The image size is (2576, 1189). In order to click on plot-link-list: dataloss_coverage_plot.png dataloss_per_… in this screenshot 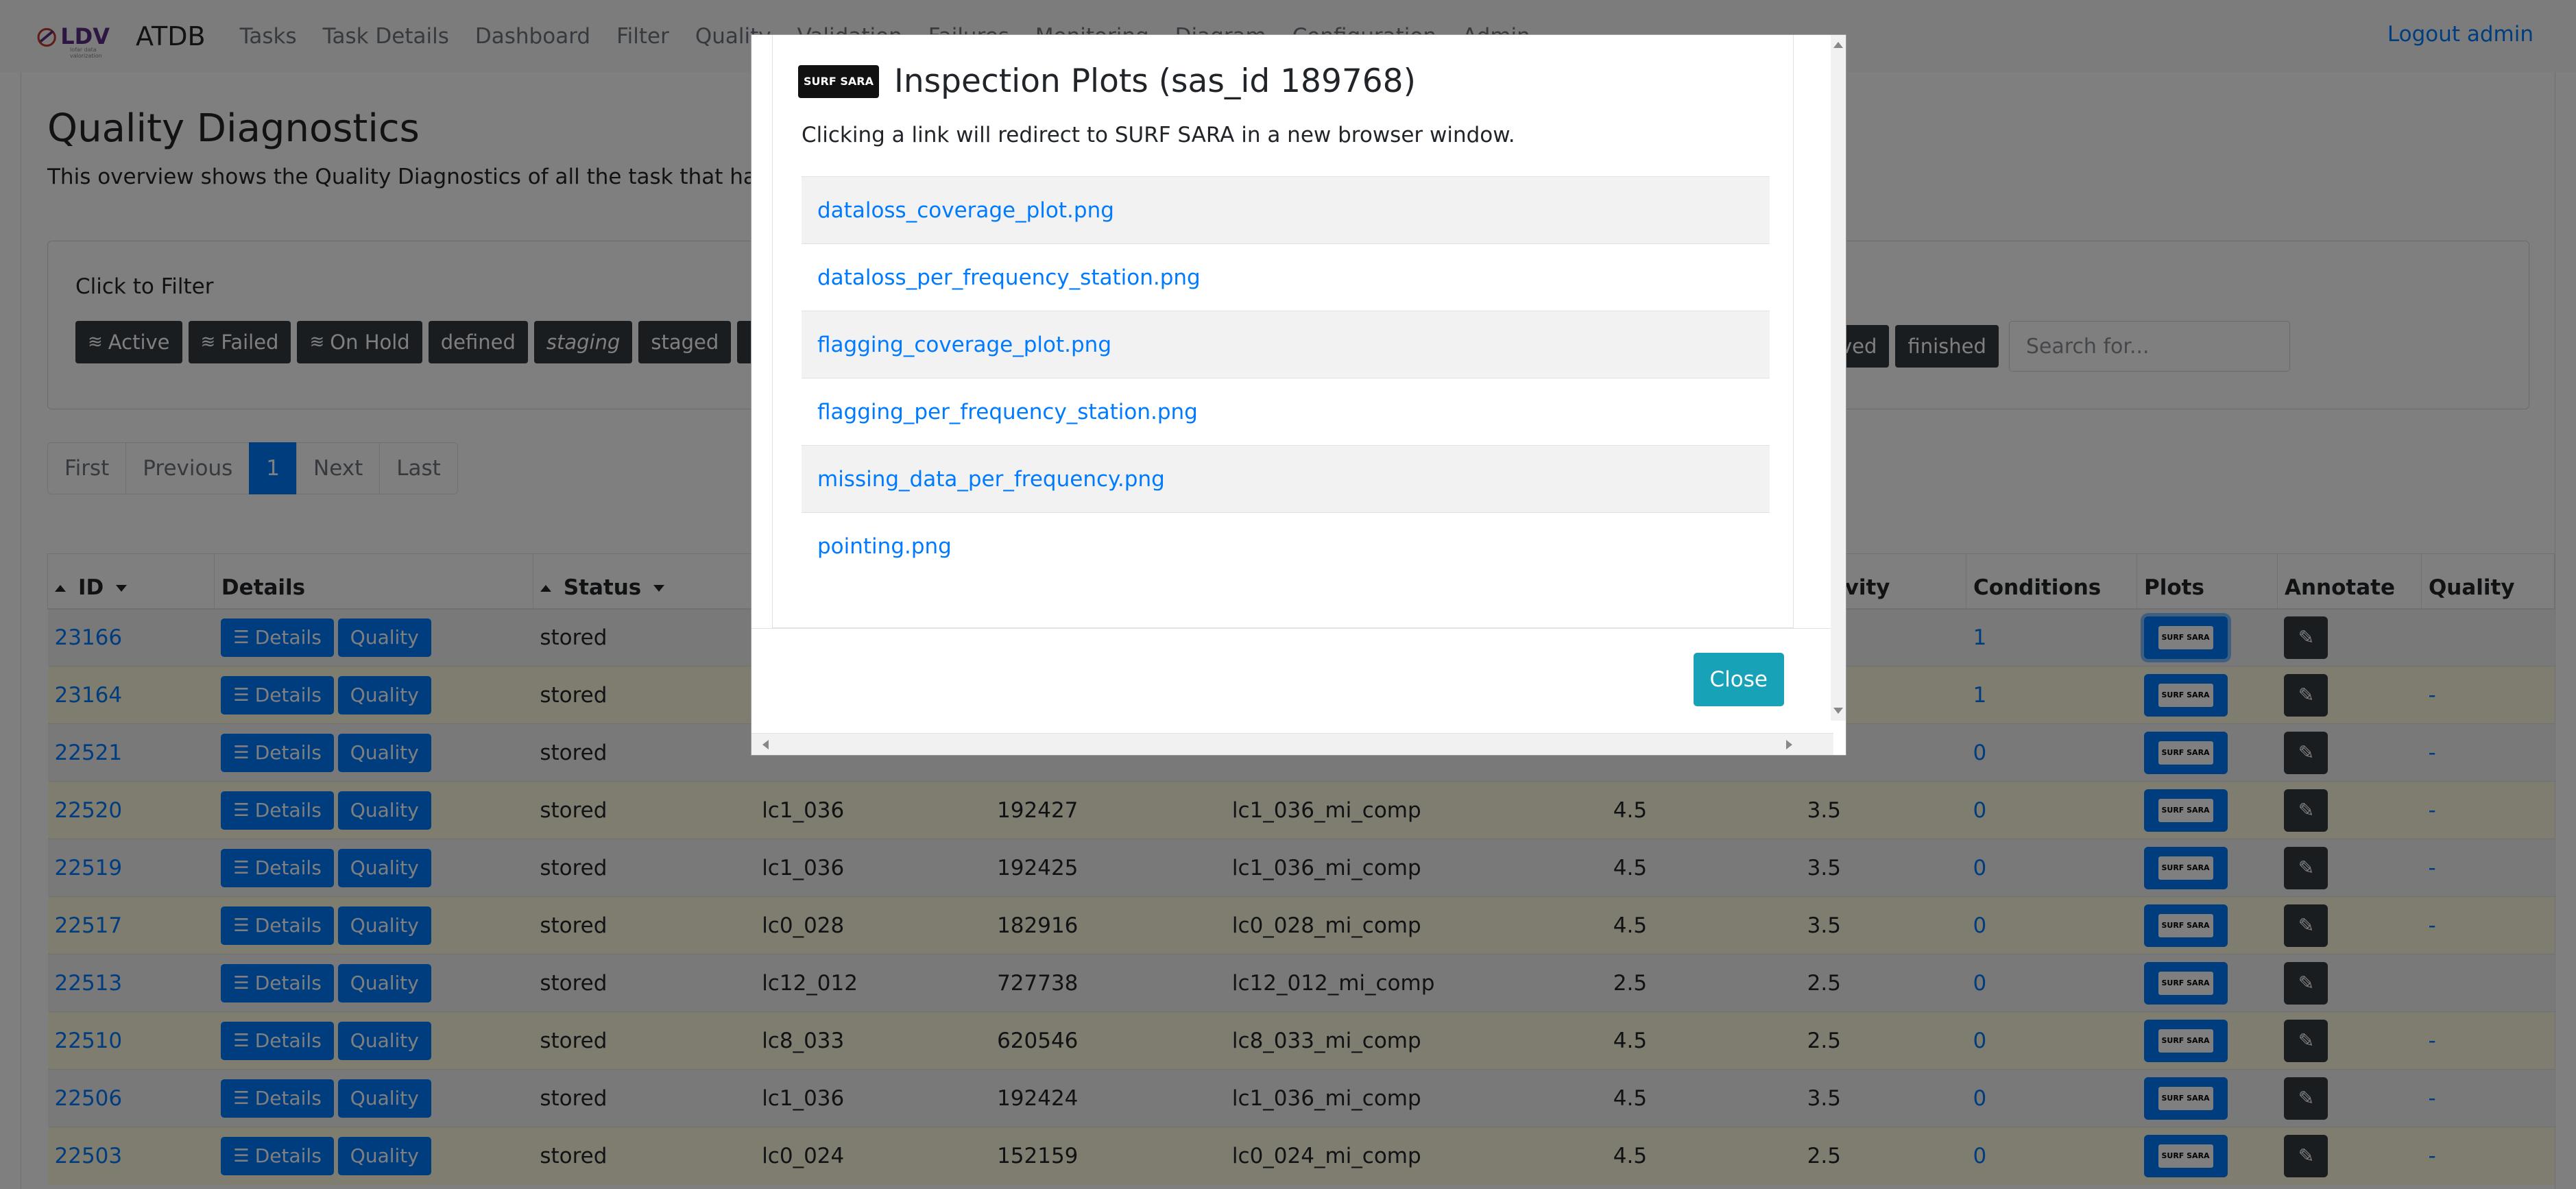, I will do `click(1286, 378)`.